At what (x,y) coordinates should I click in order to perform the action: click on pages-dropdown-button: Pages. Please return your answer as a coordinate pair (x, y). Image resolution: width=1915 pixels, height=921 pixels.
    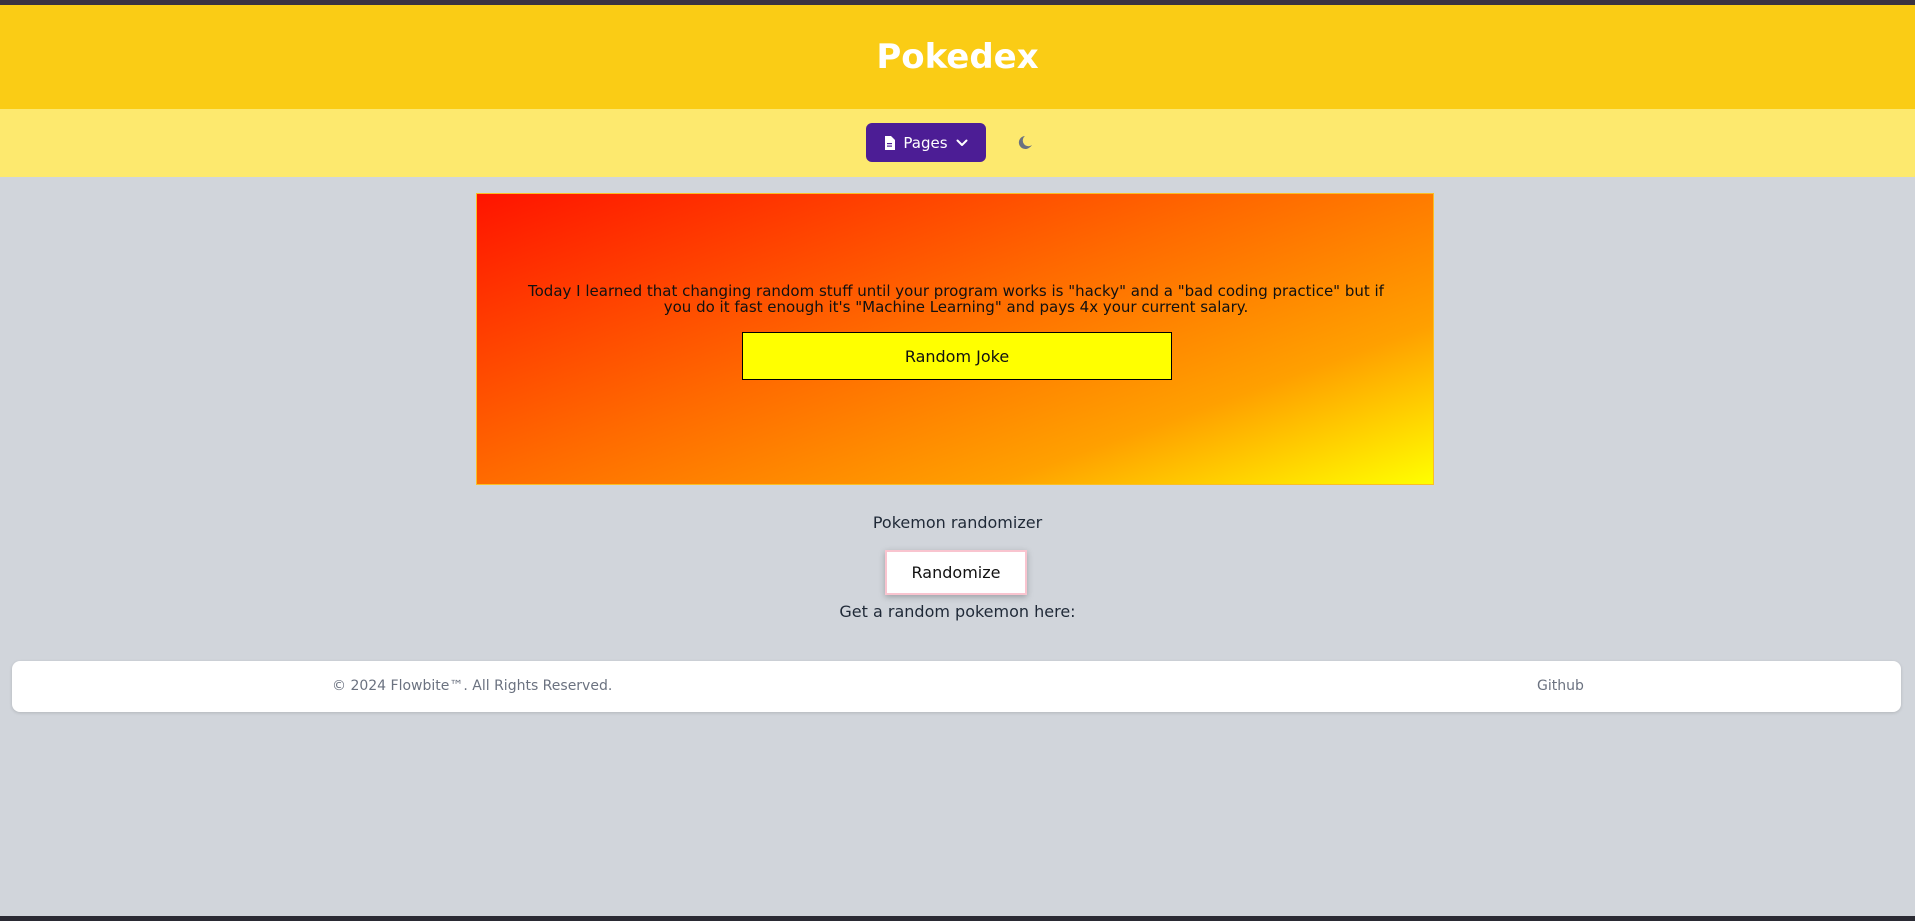
    Looking at the image, I should click on (926, 142).